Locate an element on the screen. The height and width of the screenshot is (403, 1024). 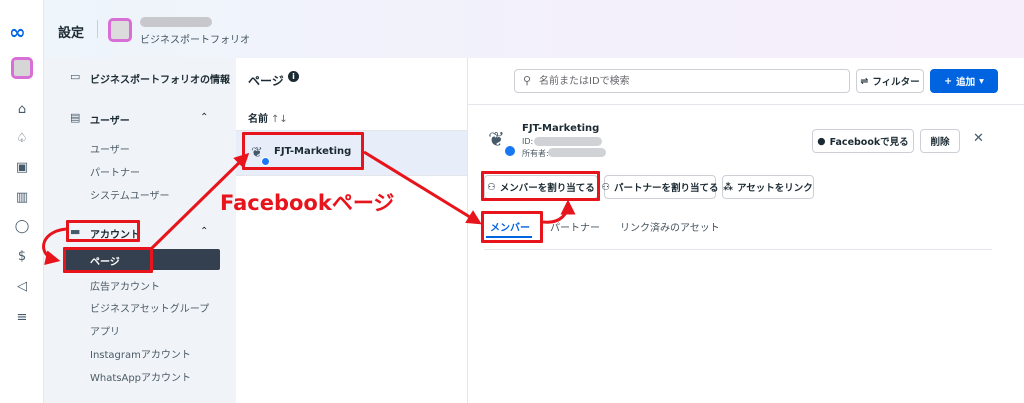
menu-icon: ≡ is located at coordinates (22, 318).